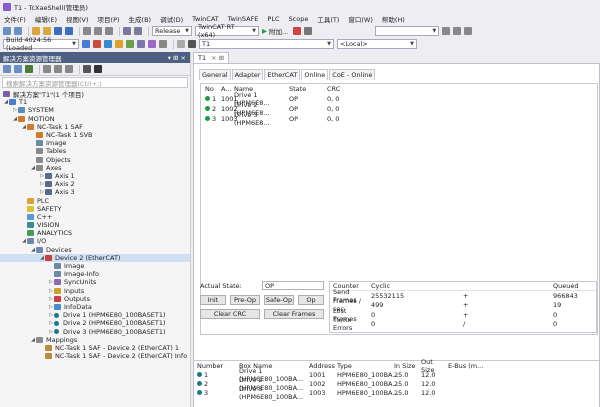  Describe the element at coordinates (98, 31) in the screenshot. I see `copy-icon` at that location.